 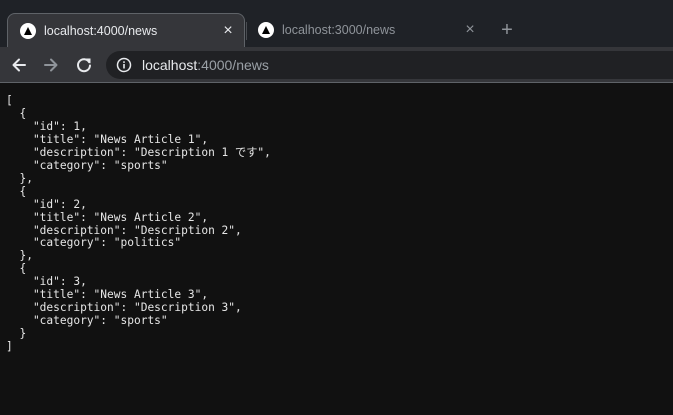 What do you see at coordinates (339, 30) in the screenshot?
I see `tab-title: localhost:3000/news` at bounding box center [339, 30].